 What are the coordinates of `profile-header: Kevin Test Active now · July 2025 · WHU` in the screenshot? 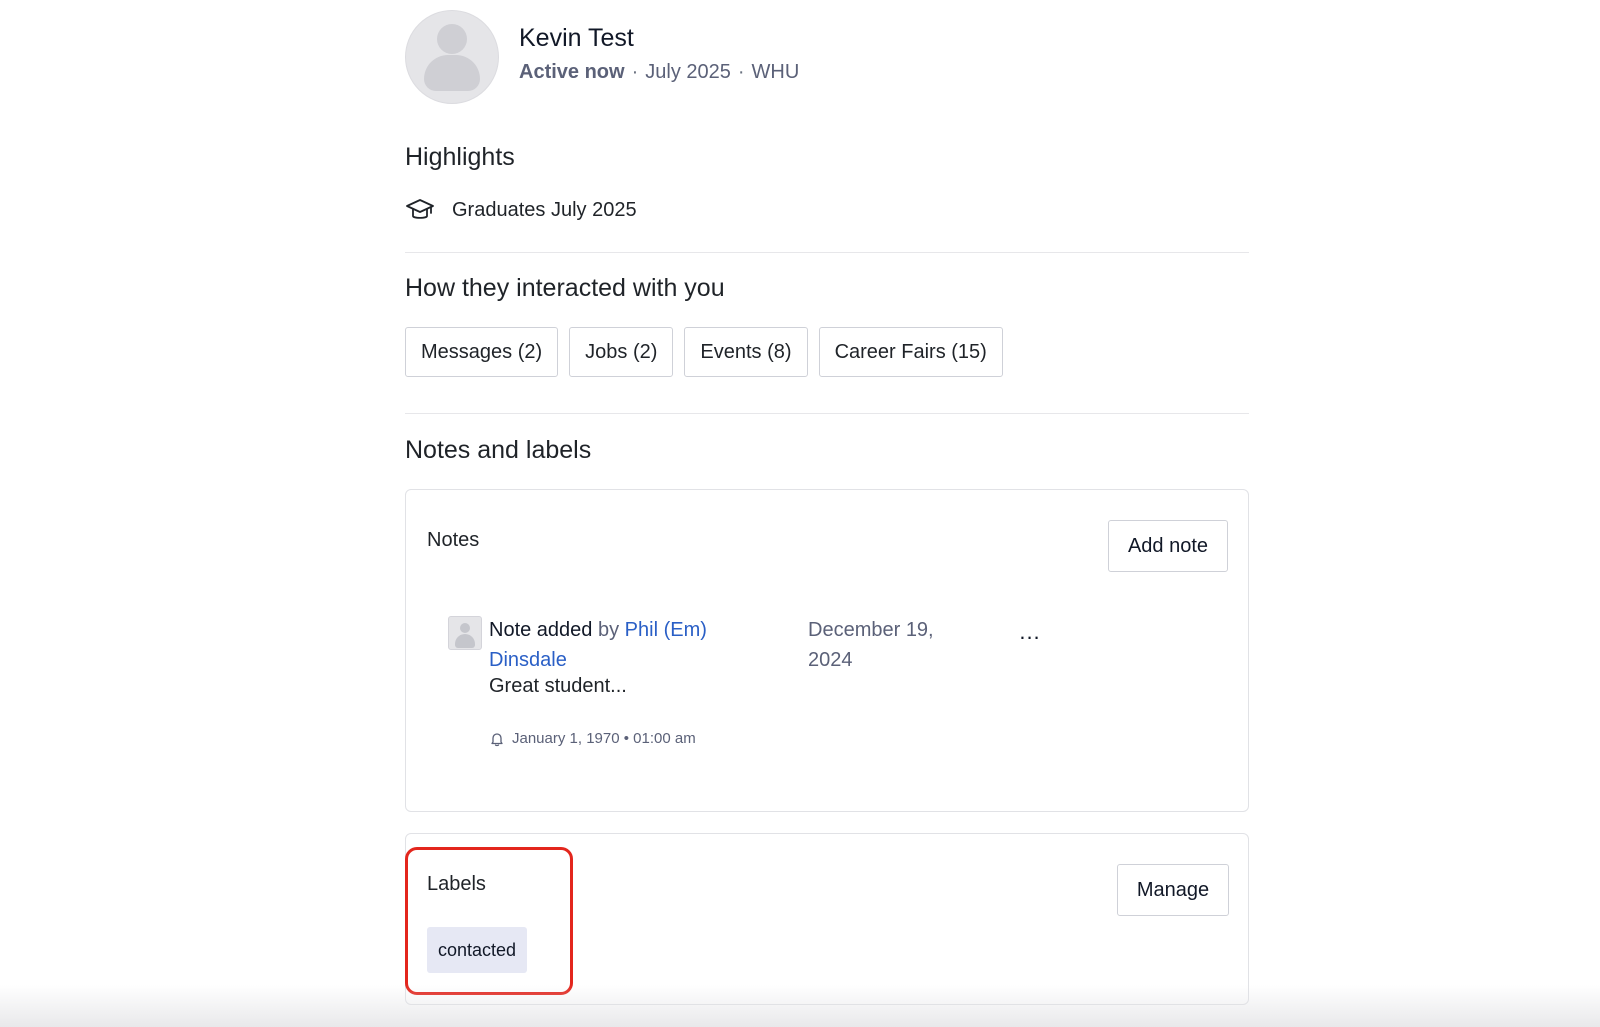 It's located at (827, 57).